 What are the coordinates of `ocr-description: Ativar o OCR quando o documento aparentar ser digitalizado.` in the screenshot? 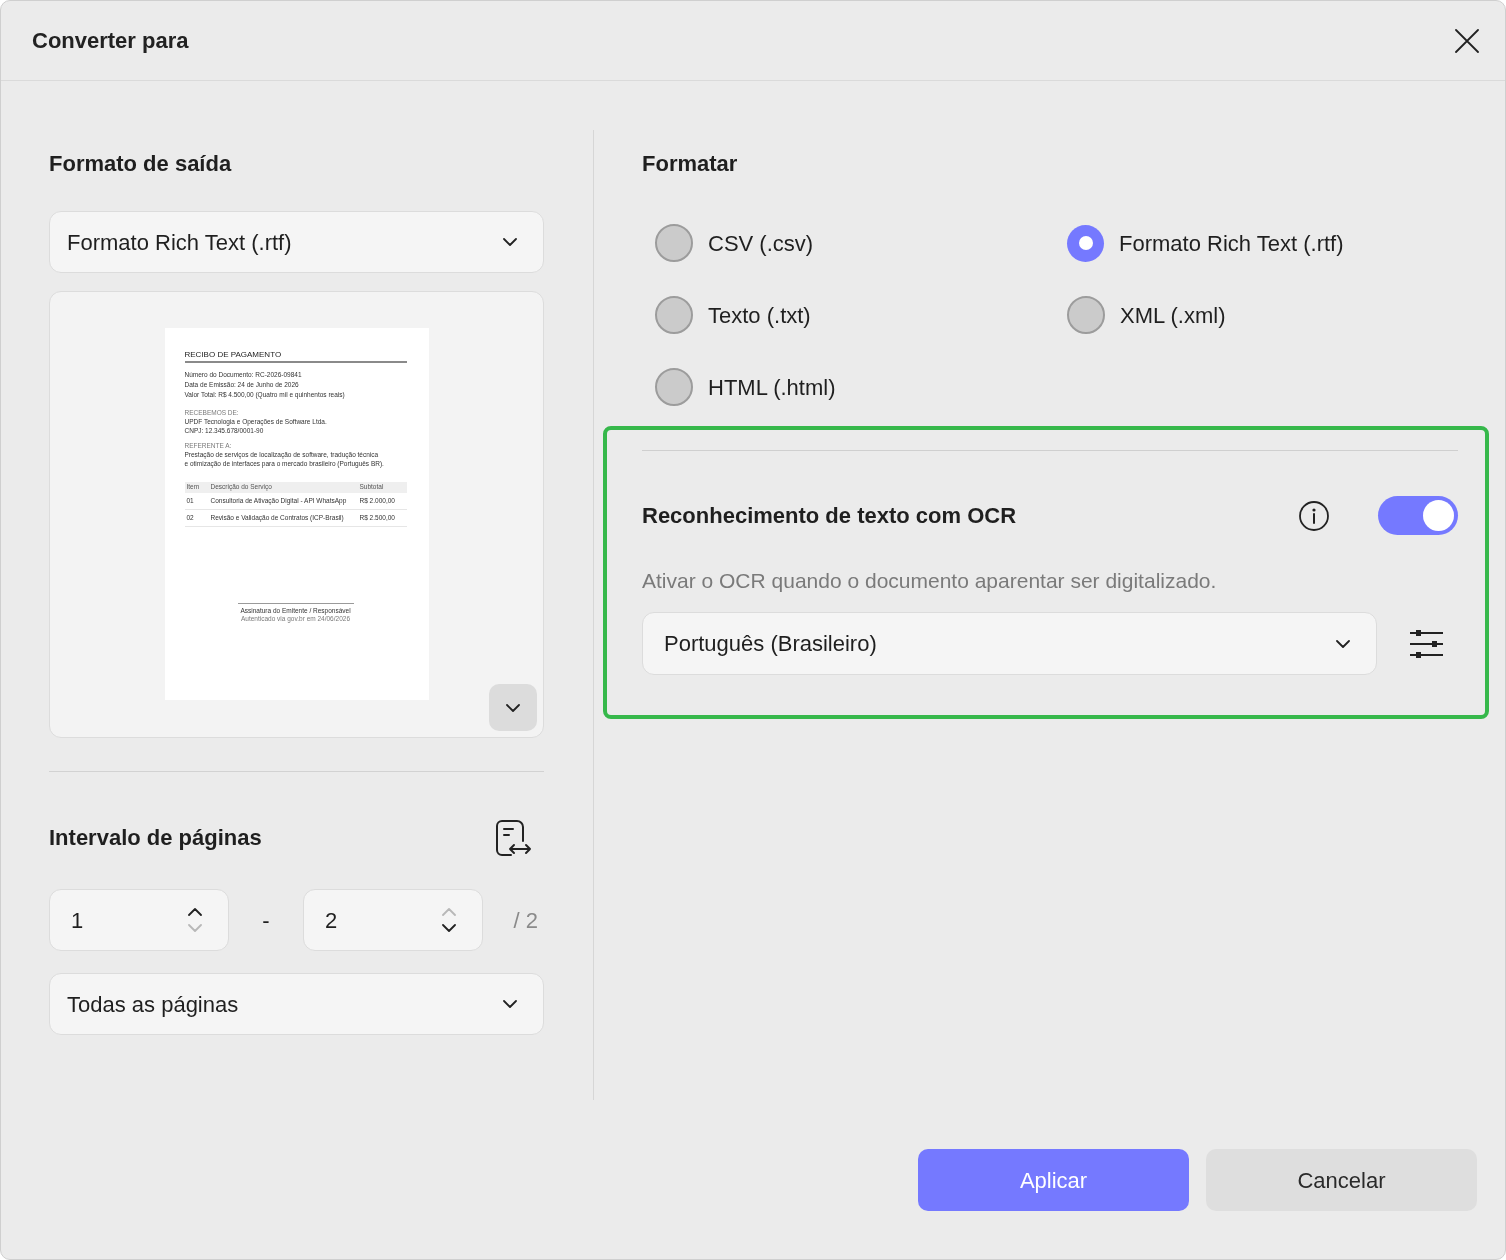 It's located at (930, 581).